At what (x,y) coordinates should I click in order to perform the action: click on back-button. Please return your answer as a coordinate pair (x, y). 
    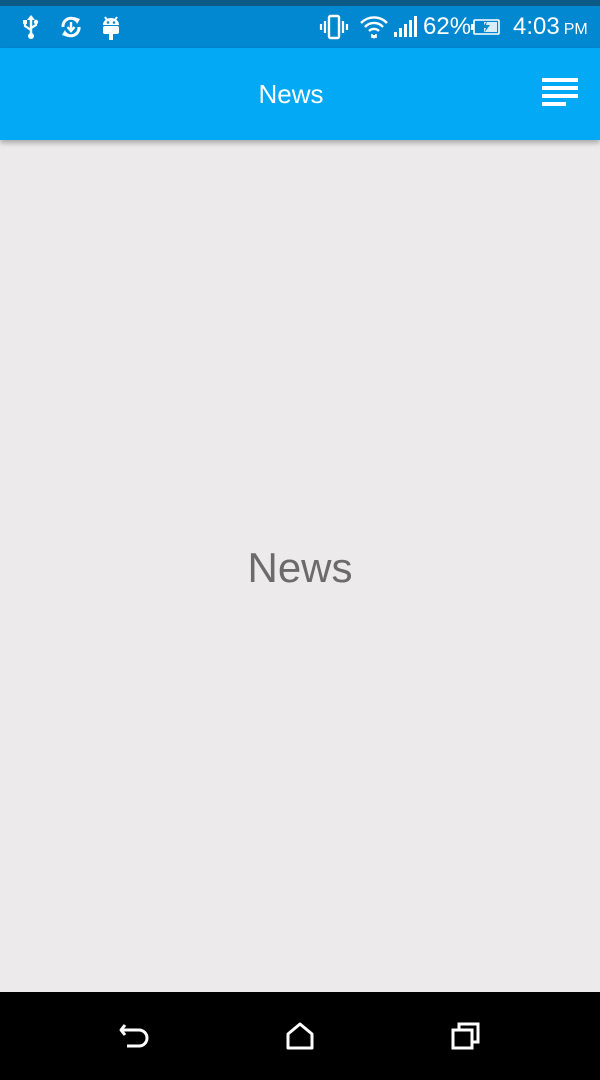
    Looking at the image, I should click on (134, 1036).